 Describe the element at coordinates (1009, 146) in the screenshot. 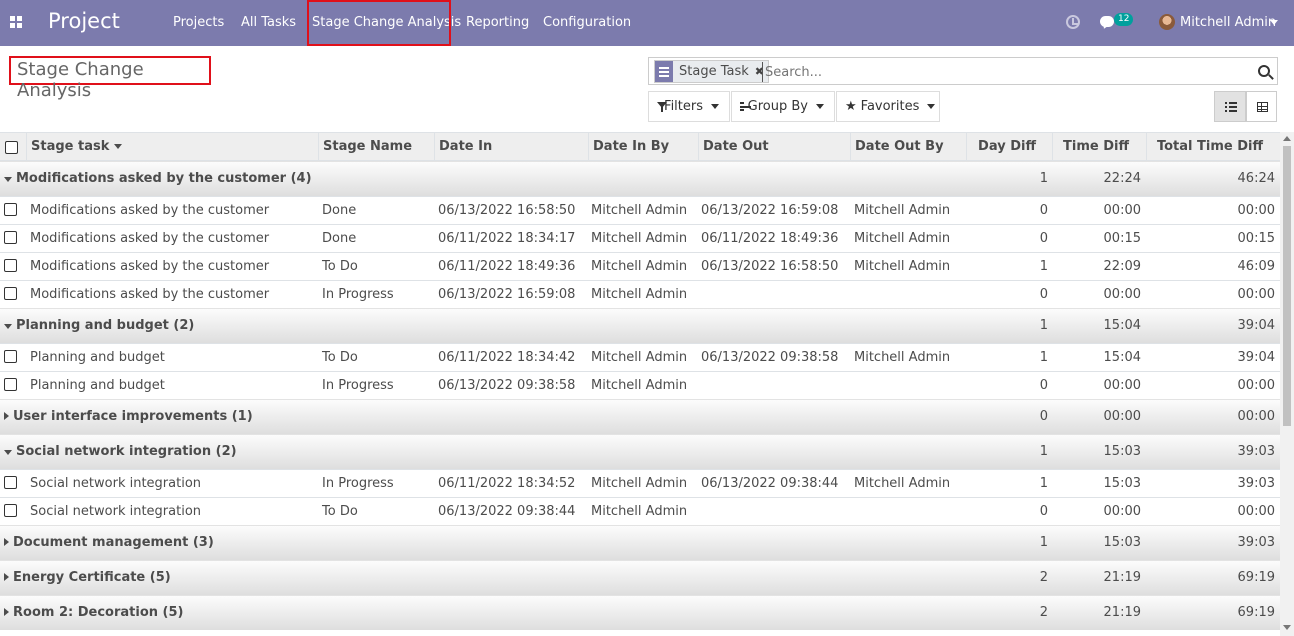

I see `col-day-diff: Day Diff` at that location.